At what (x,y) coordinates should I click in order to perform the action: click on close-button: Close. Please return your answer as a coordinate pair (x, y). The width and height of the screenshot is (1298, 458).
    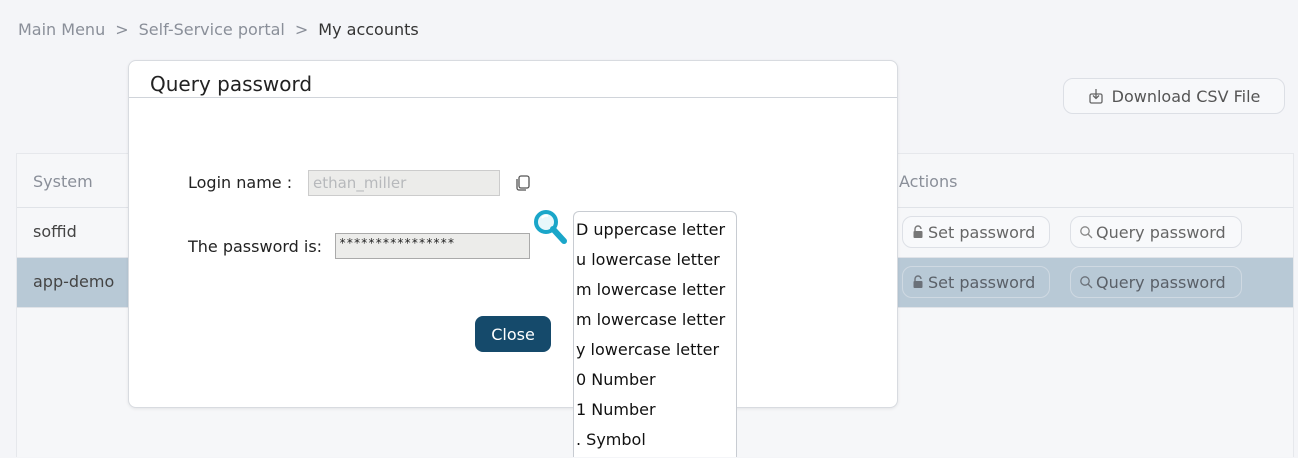
    Looking at the image, I should click on (513, 334).